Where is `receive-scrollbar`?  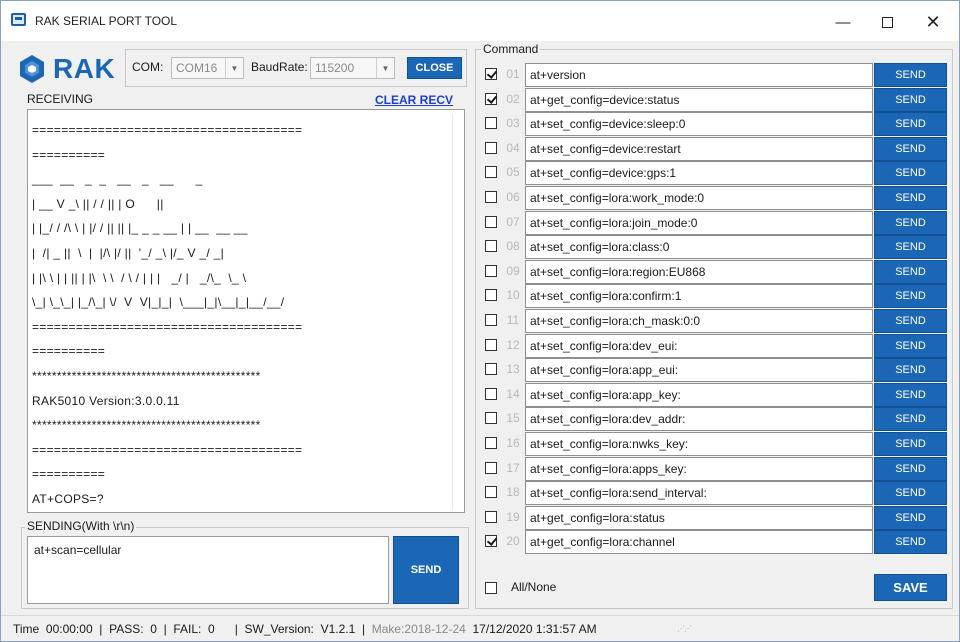 receive-scrollbar is located at coordinates (456, 312).